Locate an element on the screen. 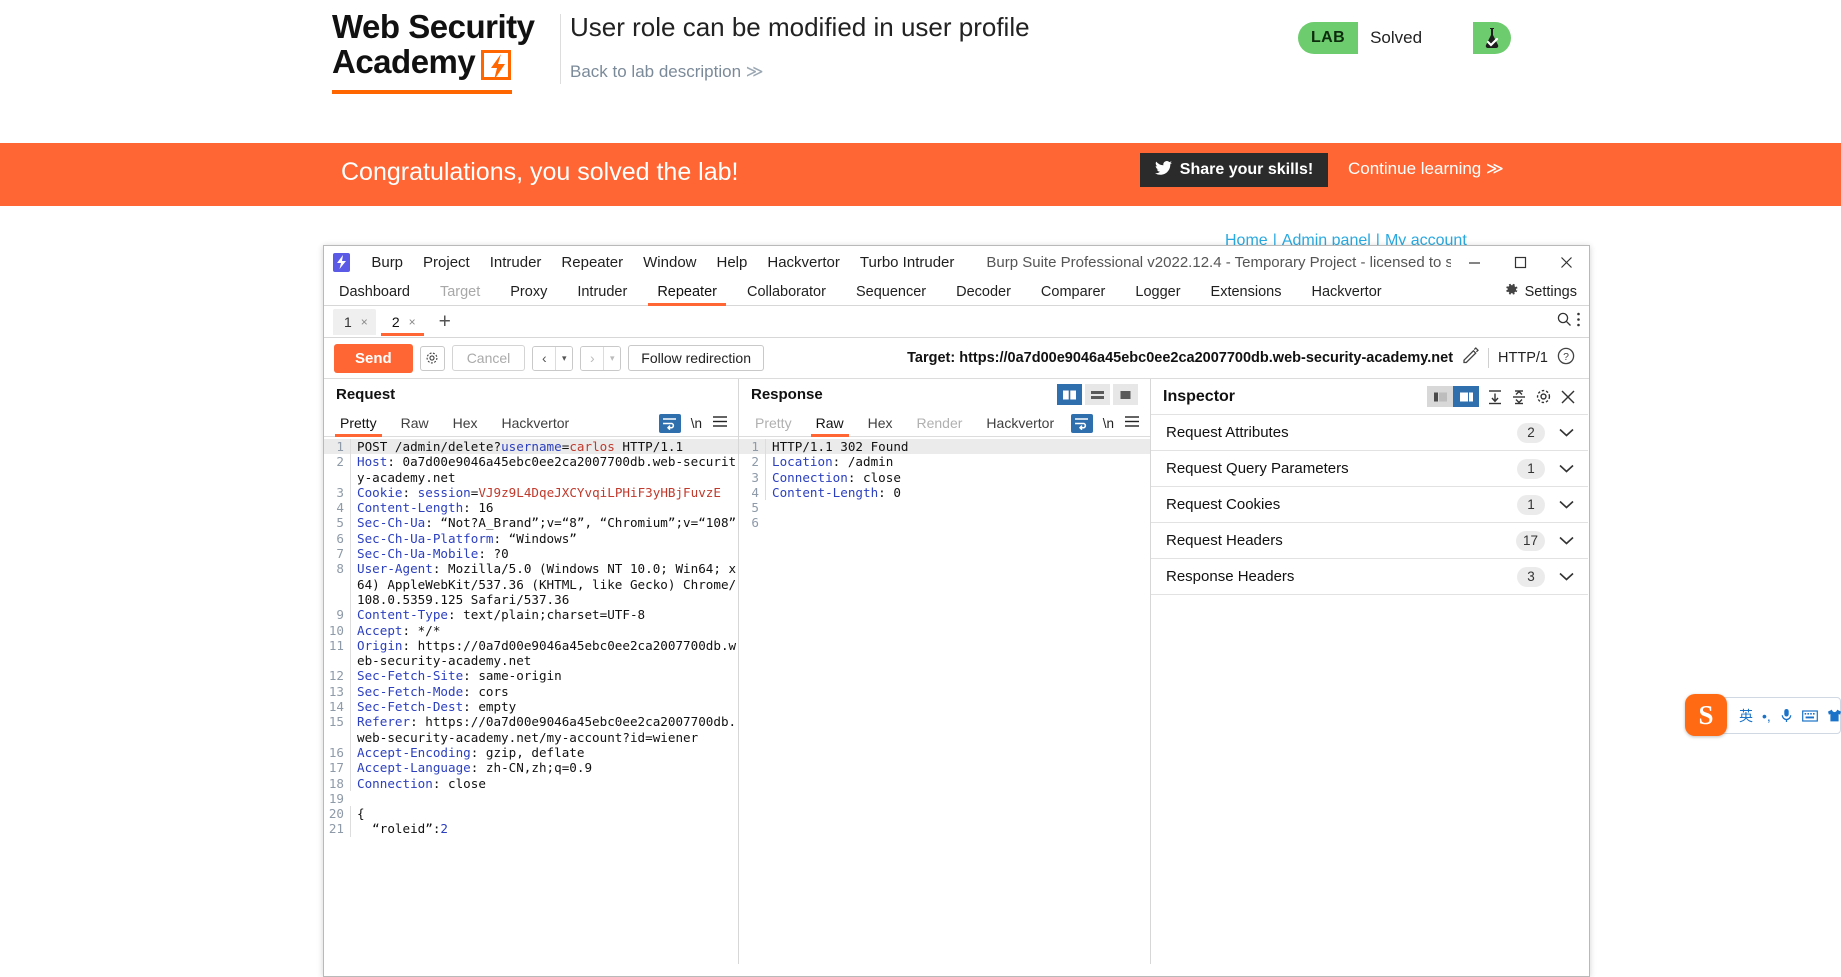  tab-extensions: Extensions is located at coordinates (1246, 291).